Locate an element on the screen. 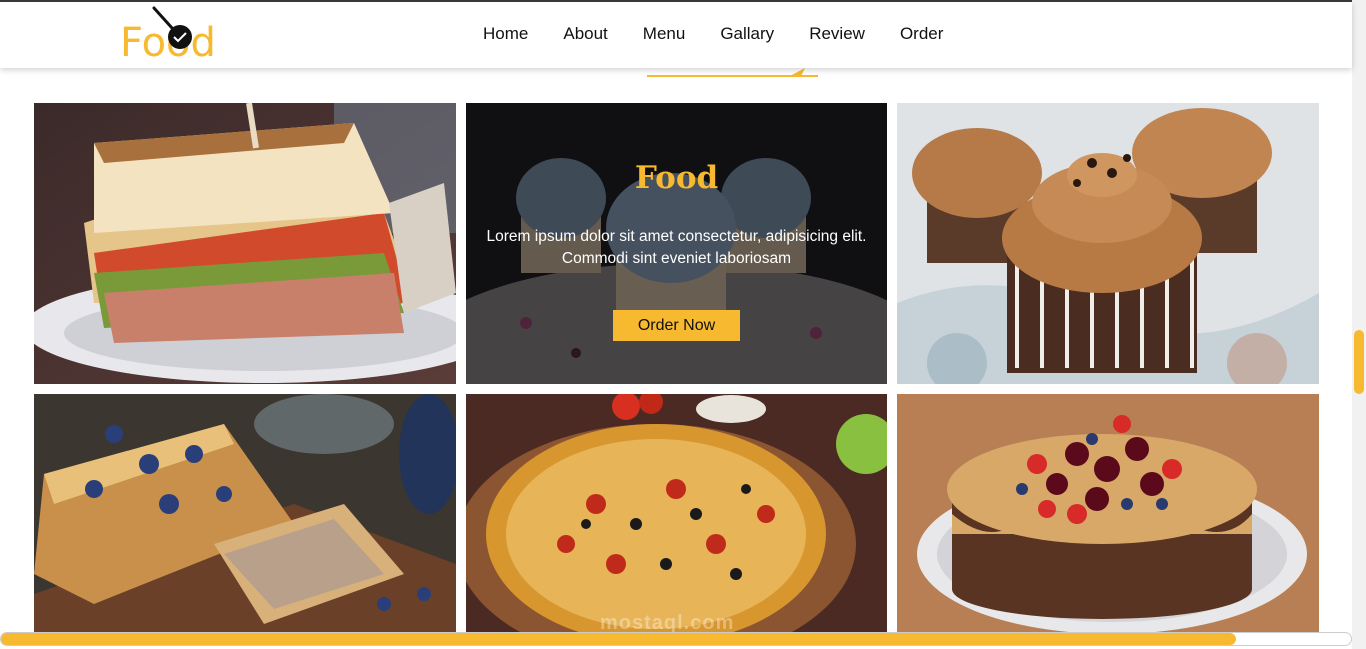 The height and width of the screenshot is (649, 1366). nav-menu: Menu is located at coordinates (664, 34).